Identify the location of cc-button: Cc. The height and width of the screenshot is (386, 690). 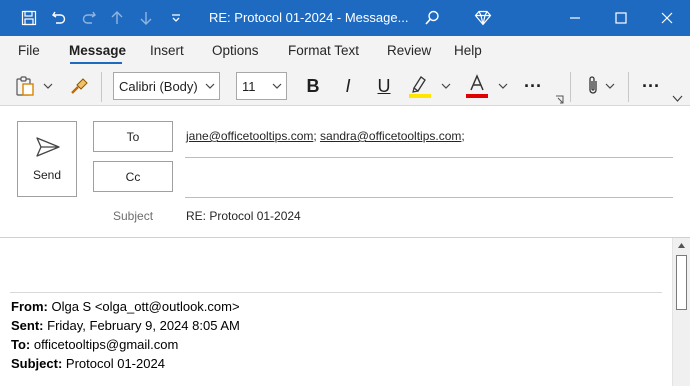
(133, 176).